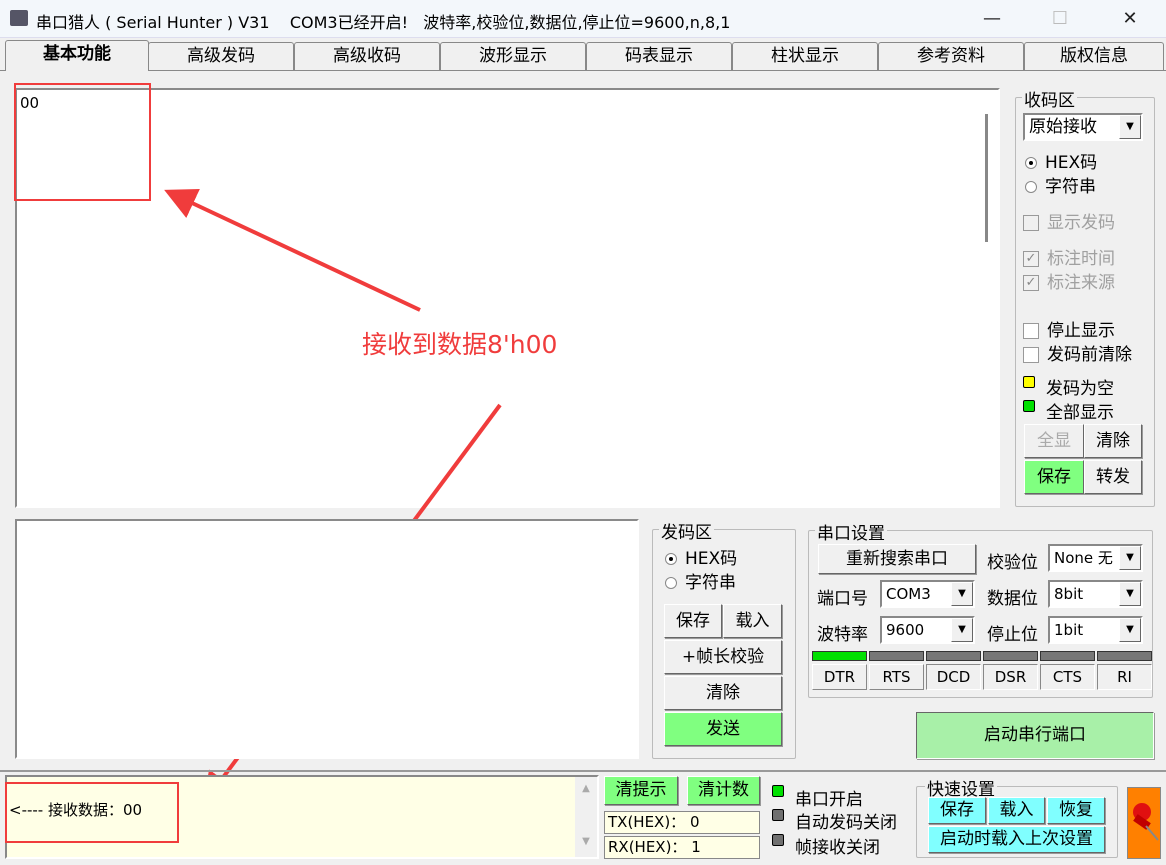  I want to click on pushpin-icon, so click(1146, 822).